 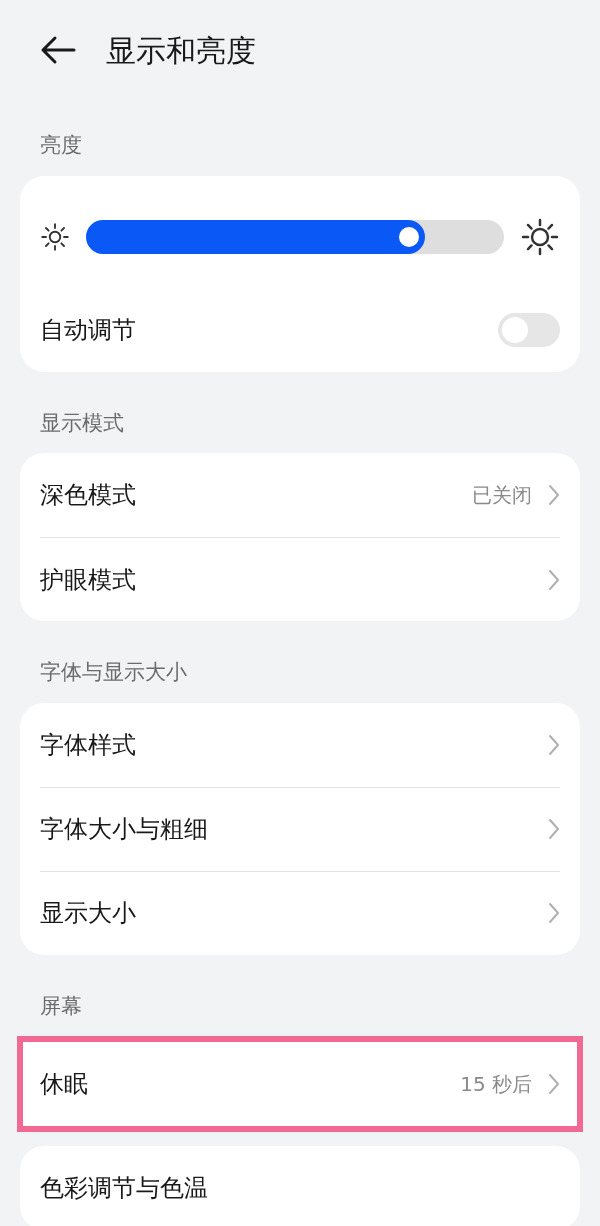 I want to click on page-title: 显示和亮度, so click(x=181, y=50).